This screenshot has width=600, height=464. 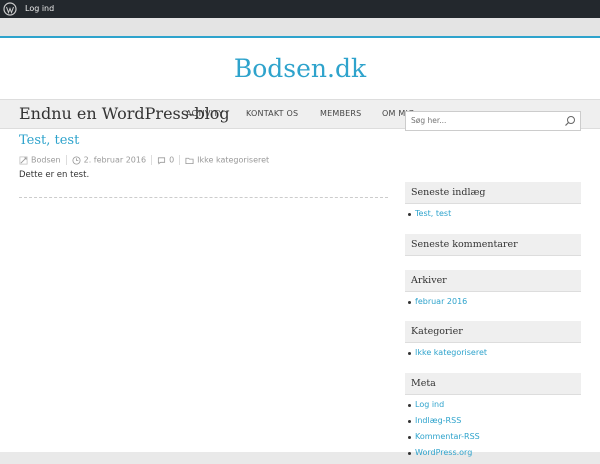 What do you see at coordinates (115, 160) in the screenshot?
I see `post-date: 2. februar 2016` at bounding box center [115, 160].